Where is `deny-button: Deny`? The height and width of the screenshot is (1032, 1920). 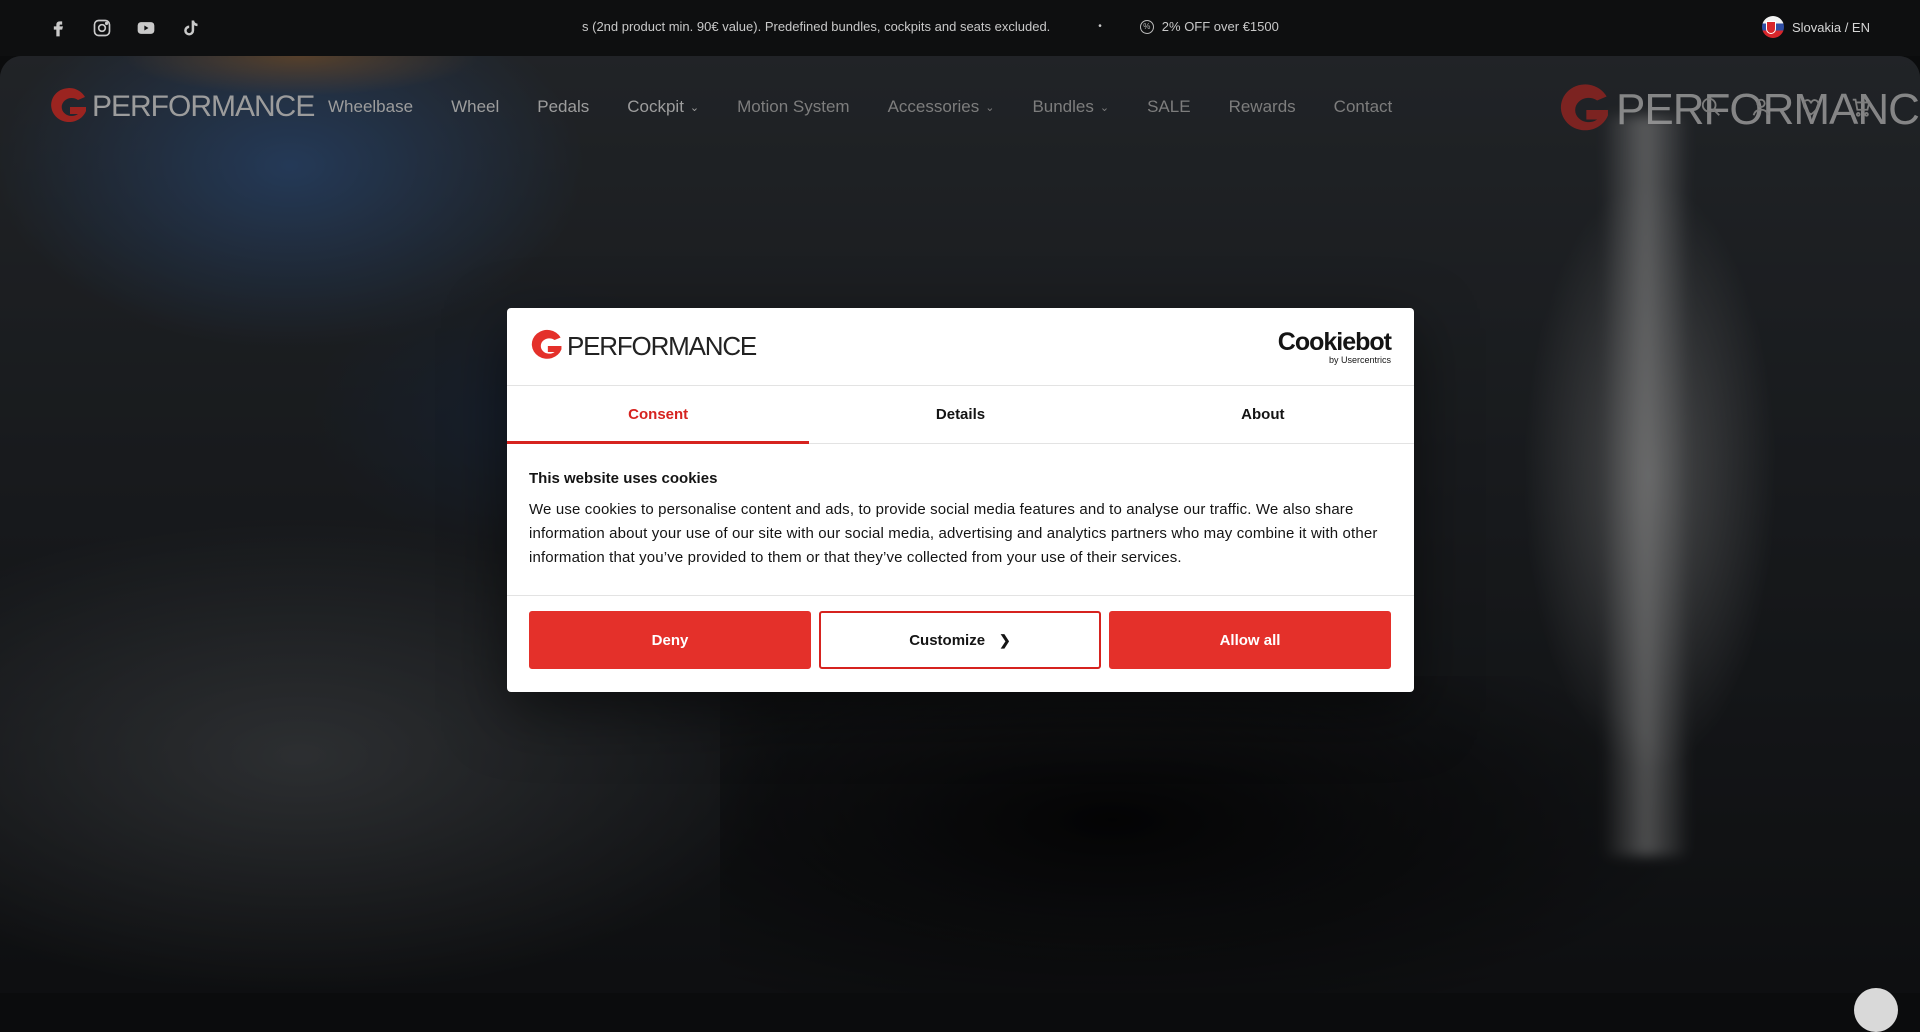
deny-button: Deny is located at coordinates (670, 640).